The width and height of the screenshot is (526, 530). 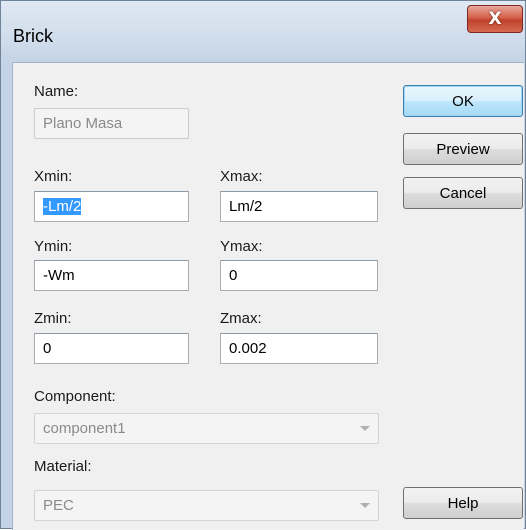 I want to click on component-label: Component:, so click(x=75, y=396).